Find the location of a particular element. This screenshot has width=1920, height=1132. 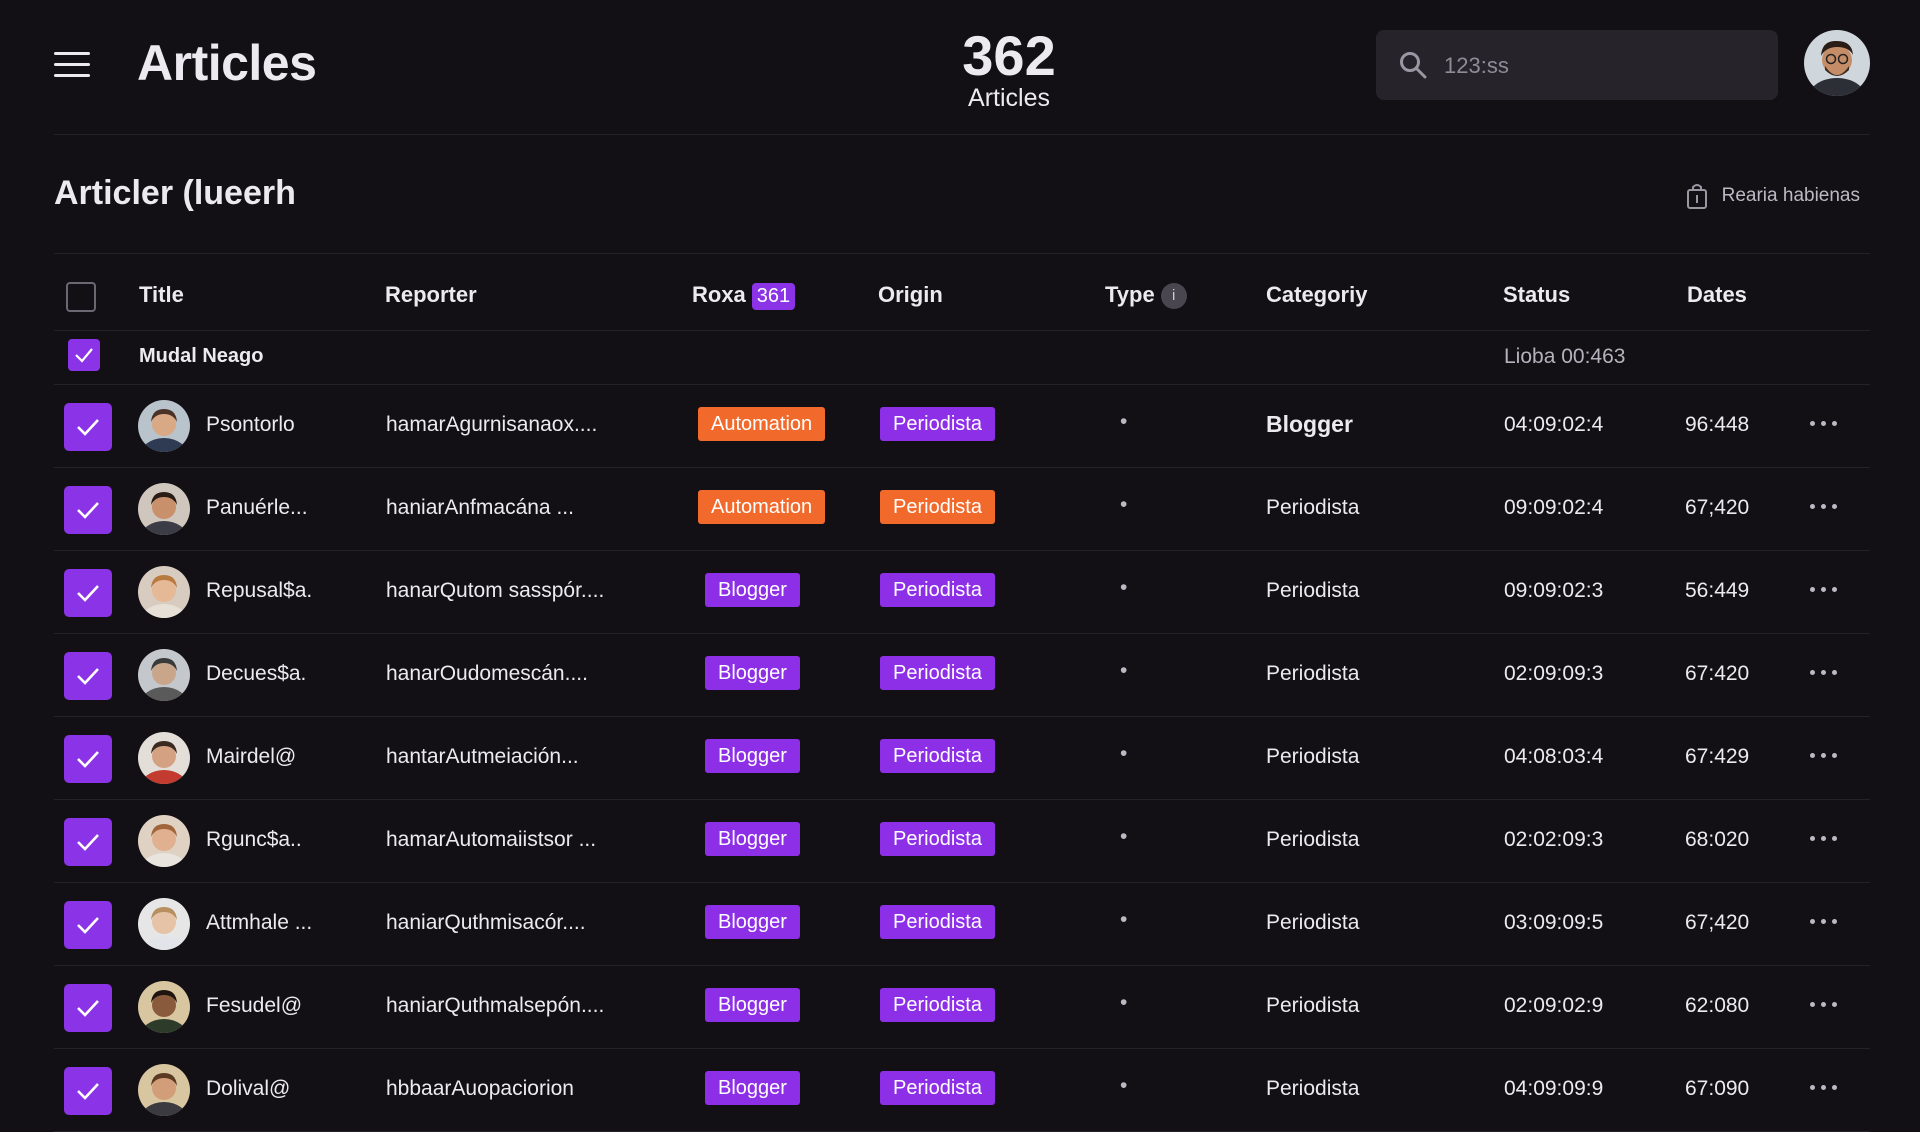

row-title: Psontorlo is located at coordinates (250, 425).